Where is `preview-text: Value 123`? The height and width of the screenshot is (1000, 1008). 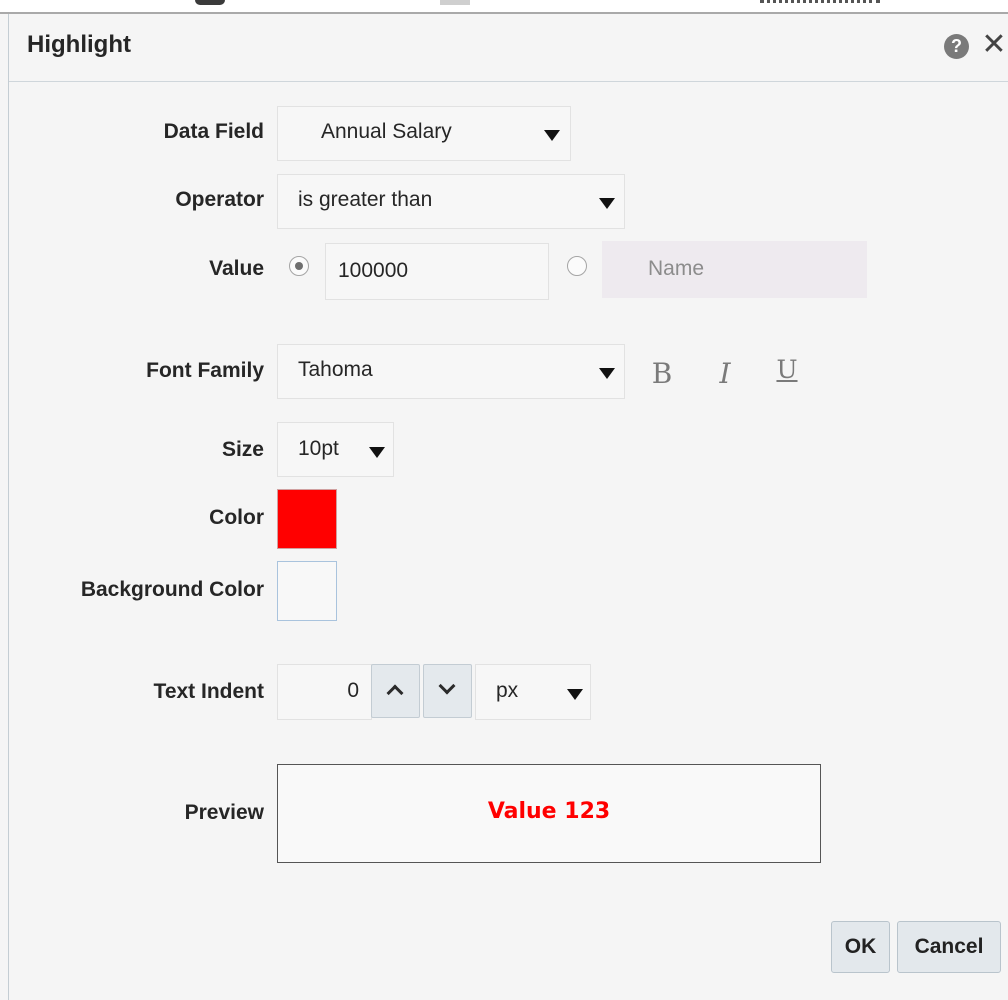 preview-text: Value 123 is located at coordinates (549, 811).